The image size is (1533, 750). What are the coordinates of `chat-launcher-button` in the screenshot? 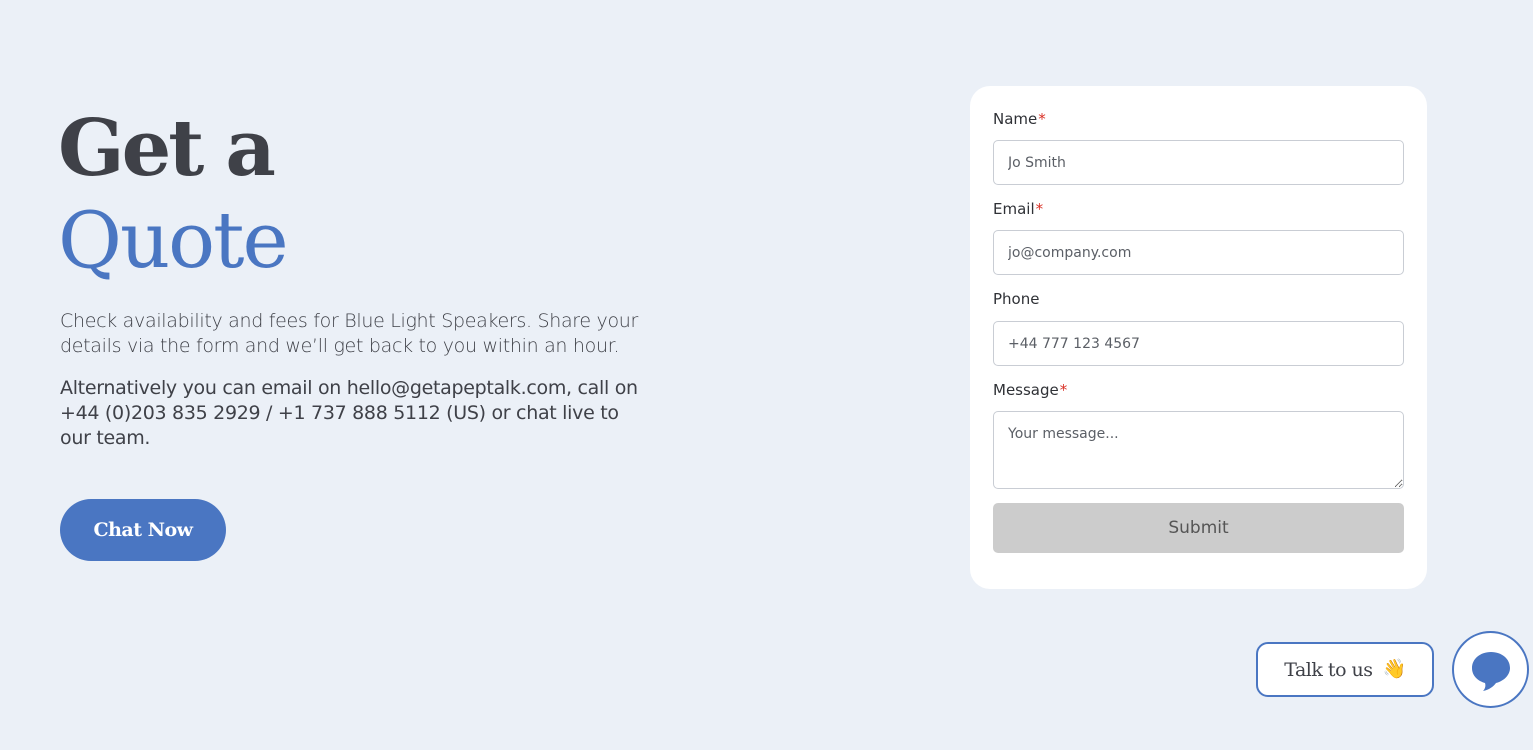 It's located at (1490, 669).